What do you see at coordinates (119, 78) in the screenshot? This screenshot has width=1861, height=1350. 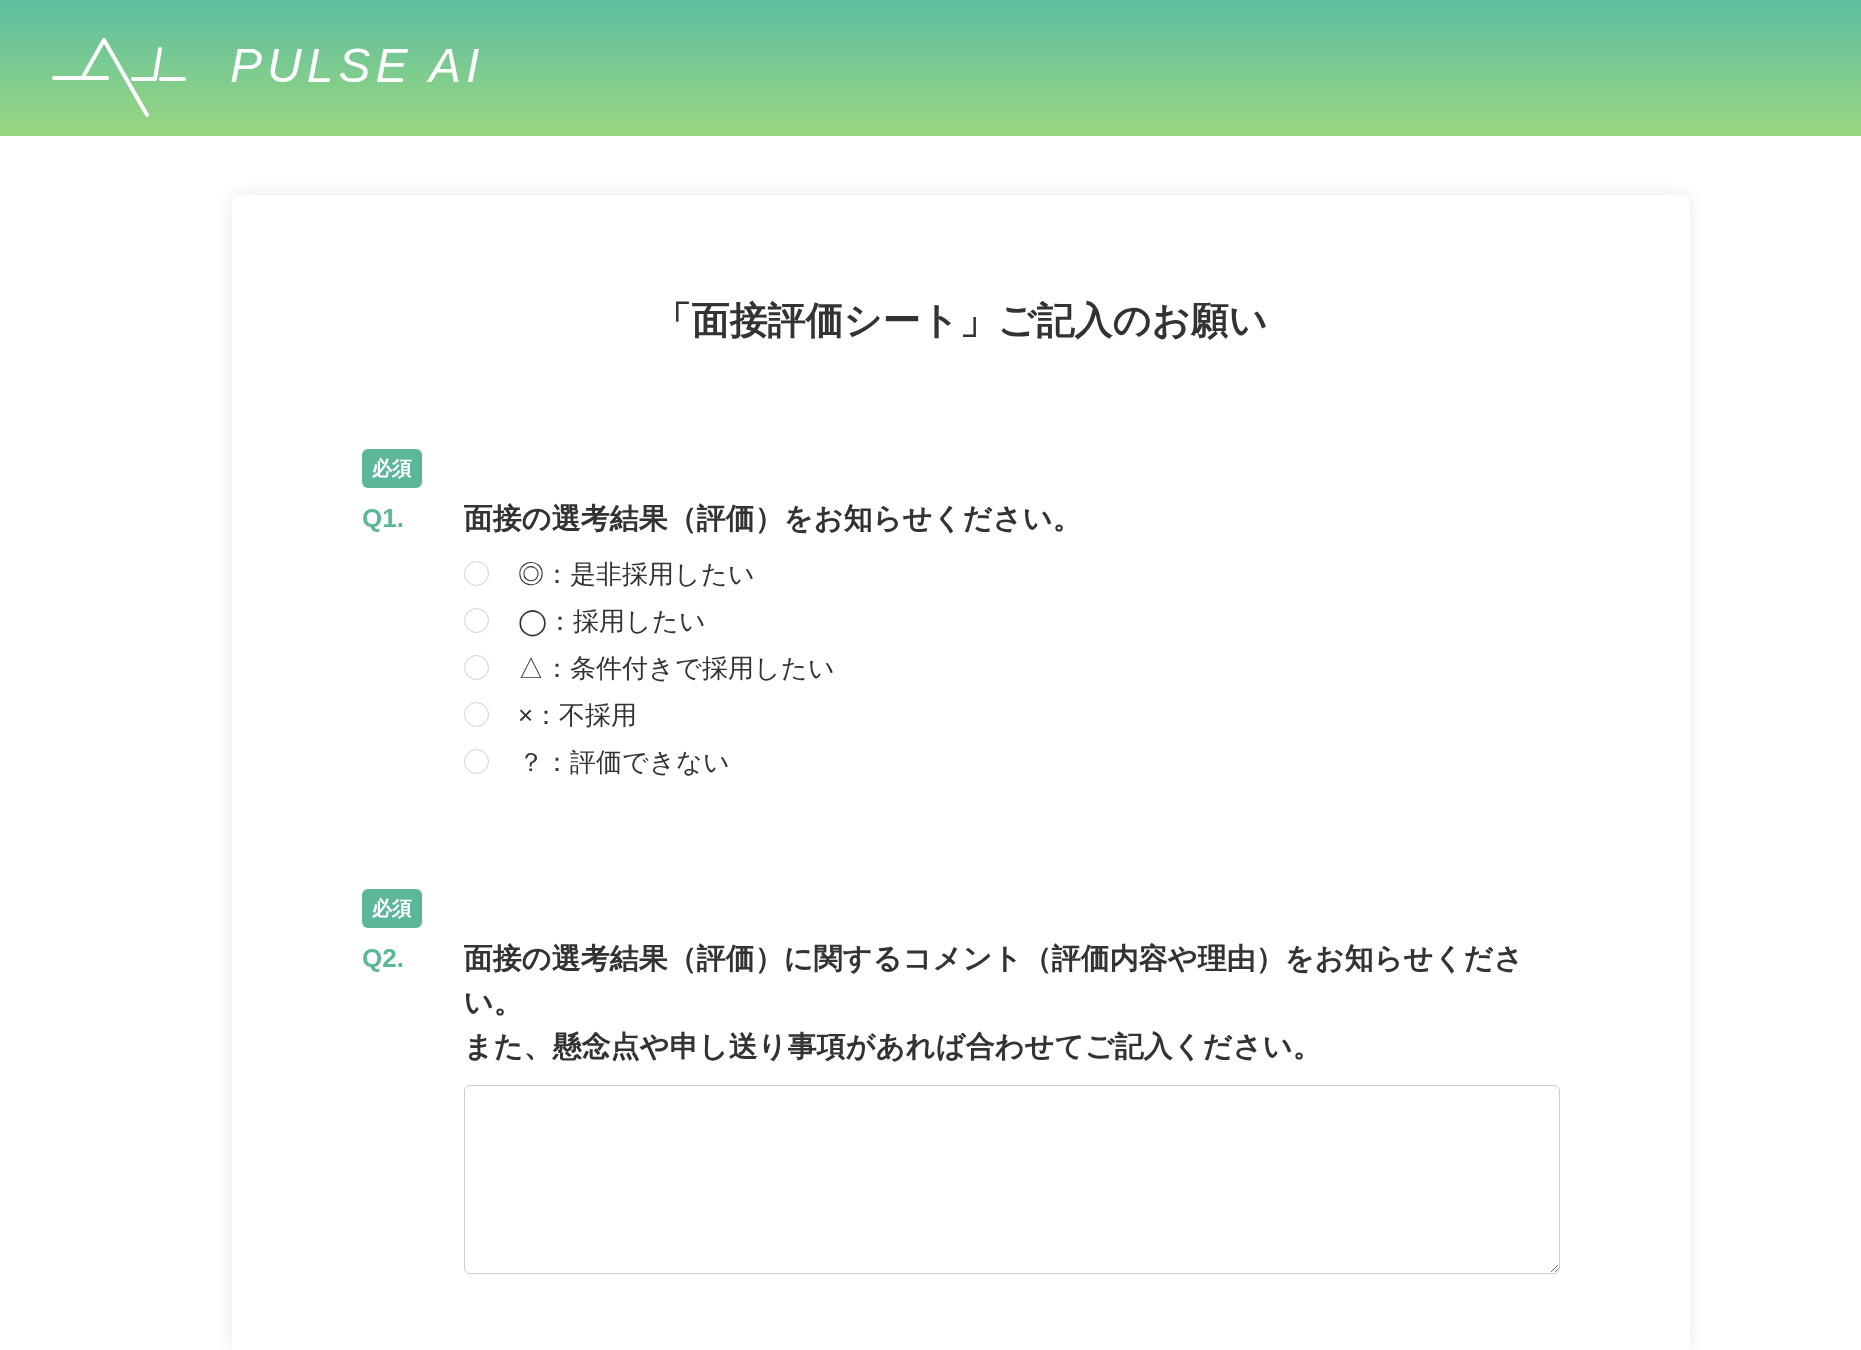 I see `pulse-logo-icon` at bounding box center [119, 78].